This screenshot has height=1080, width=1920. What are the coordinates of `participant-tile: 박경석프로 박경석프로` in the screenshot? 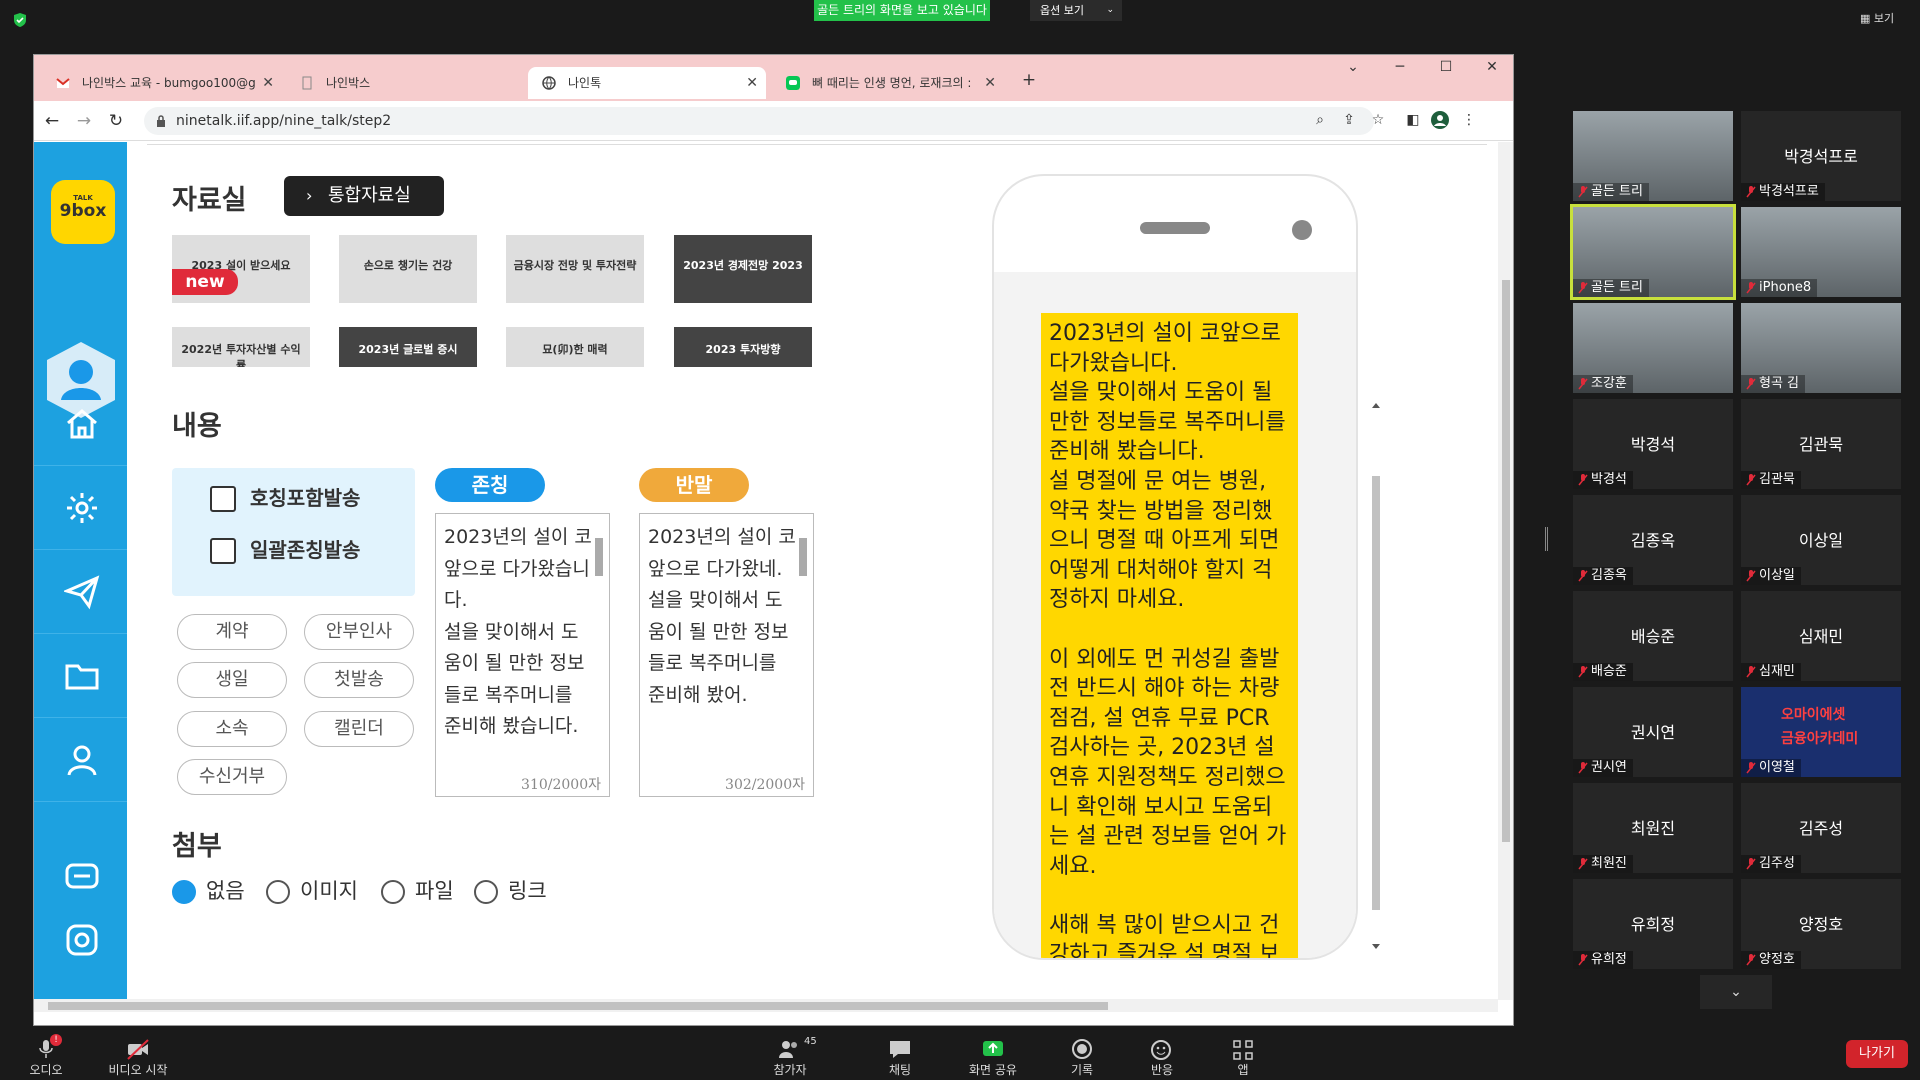 It's located at (1821, 156).